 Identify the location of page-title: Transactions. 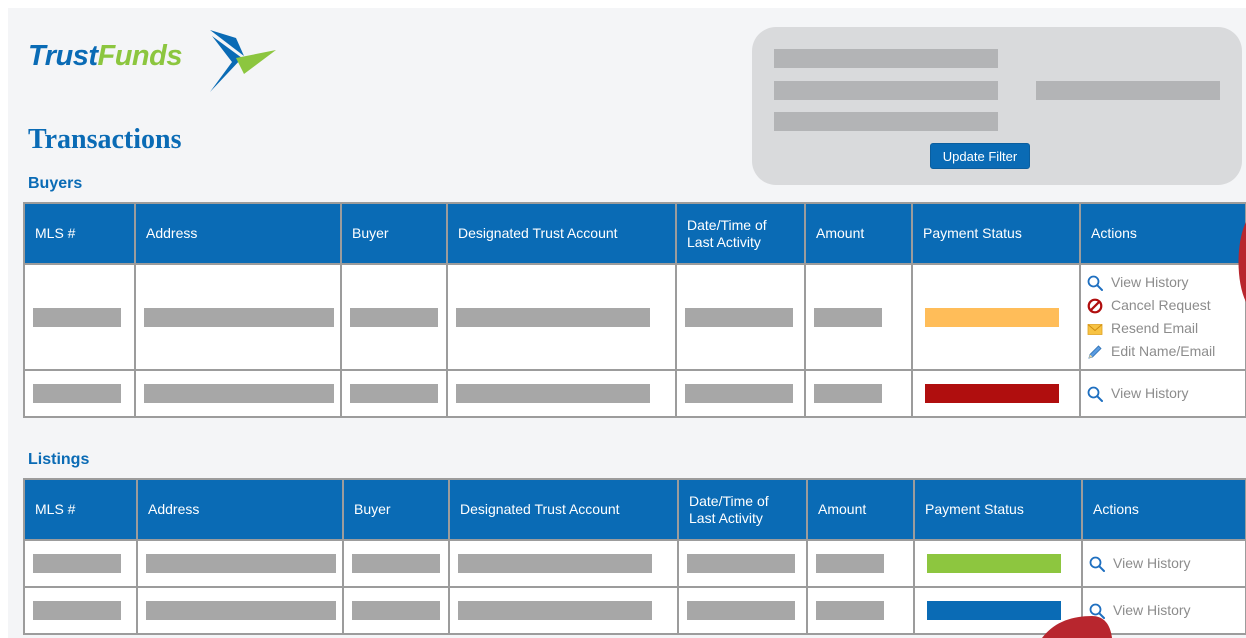
(105, 139).